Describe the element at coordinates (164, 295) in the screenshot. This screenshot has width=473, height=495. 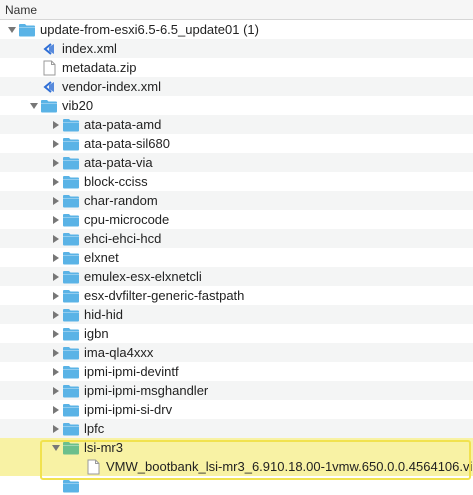
I see `tree-row-label: esx-dvfilter-generic-fastpath` at that location.